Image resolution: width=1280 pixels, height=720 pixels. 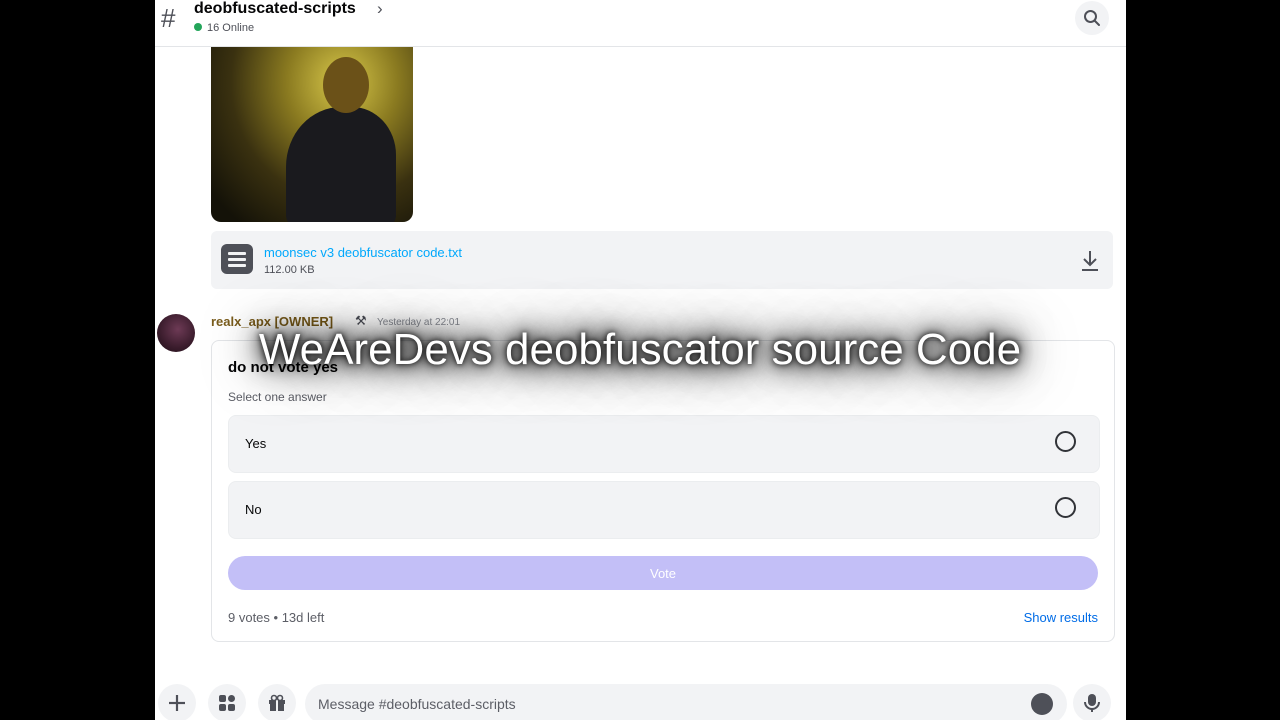 What do you see at coordinates (346, 85) in the screenshot?
I see `image-head` at bounding box center [346, 85].